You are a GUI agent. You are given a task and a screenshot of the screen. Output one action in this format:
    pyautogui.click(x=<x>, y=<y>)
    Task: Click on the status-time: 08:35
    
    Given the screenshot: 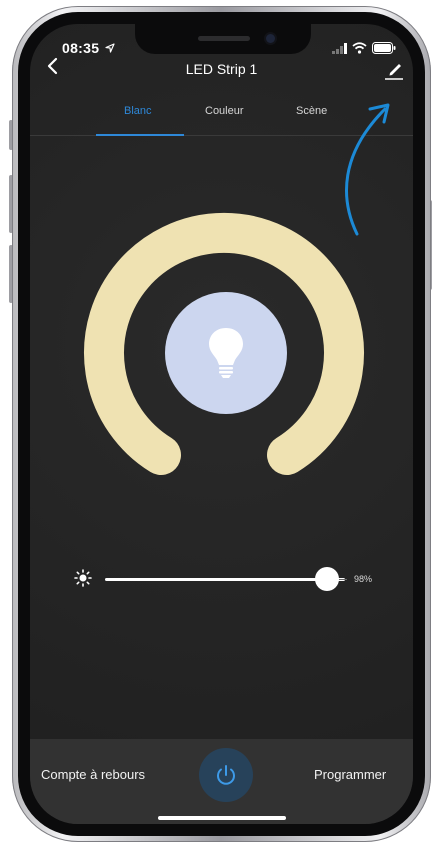 What is the action you would take?
    pyautogui.click(x=81, y=48)
    